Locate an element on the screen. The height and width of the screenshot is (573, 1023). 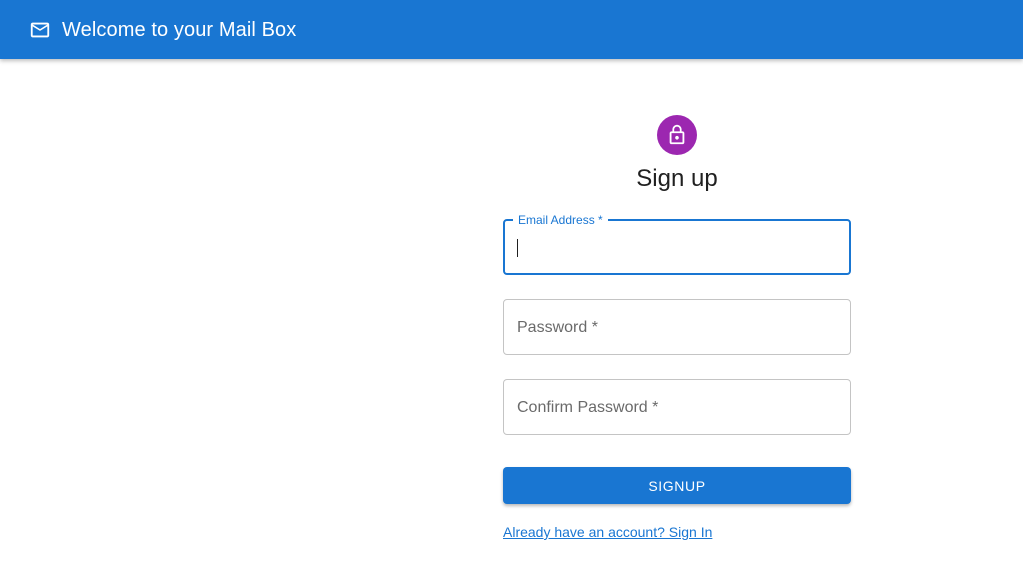
mail-icon is located at coordinates (40, 30).